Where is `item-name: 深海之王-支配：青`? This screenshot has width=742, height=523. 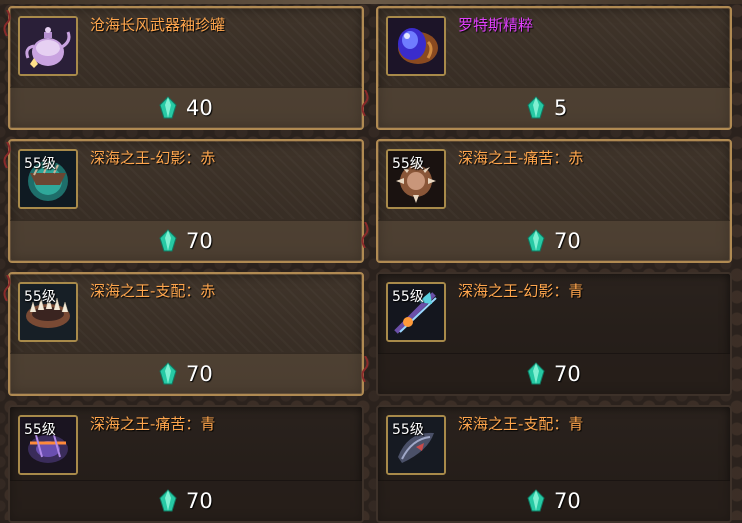
item-name: 深海之王-支配：青 is located at coordinates (521, 424).